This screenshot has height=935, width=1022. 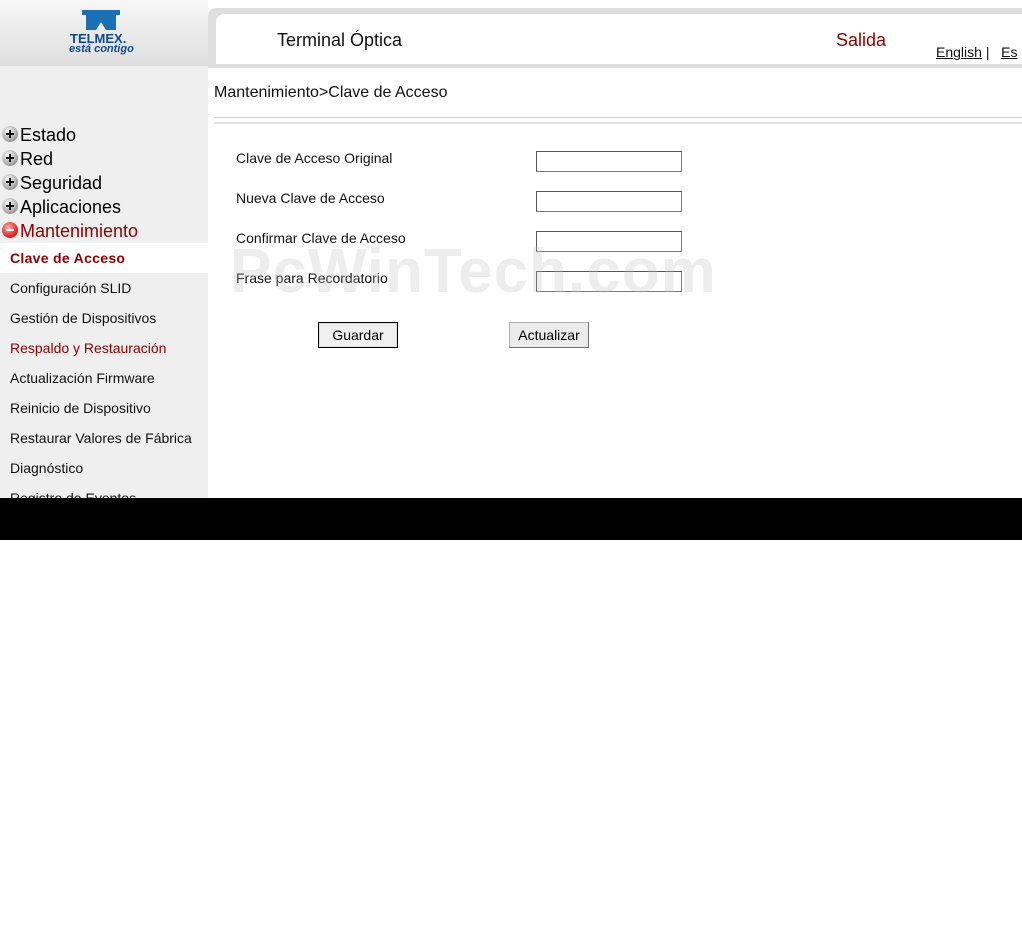 I want to click on menu-seguridad: Seguridad, so click(x=51, y=183).